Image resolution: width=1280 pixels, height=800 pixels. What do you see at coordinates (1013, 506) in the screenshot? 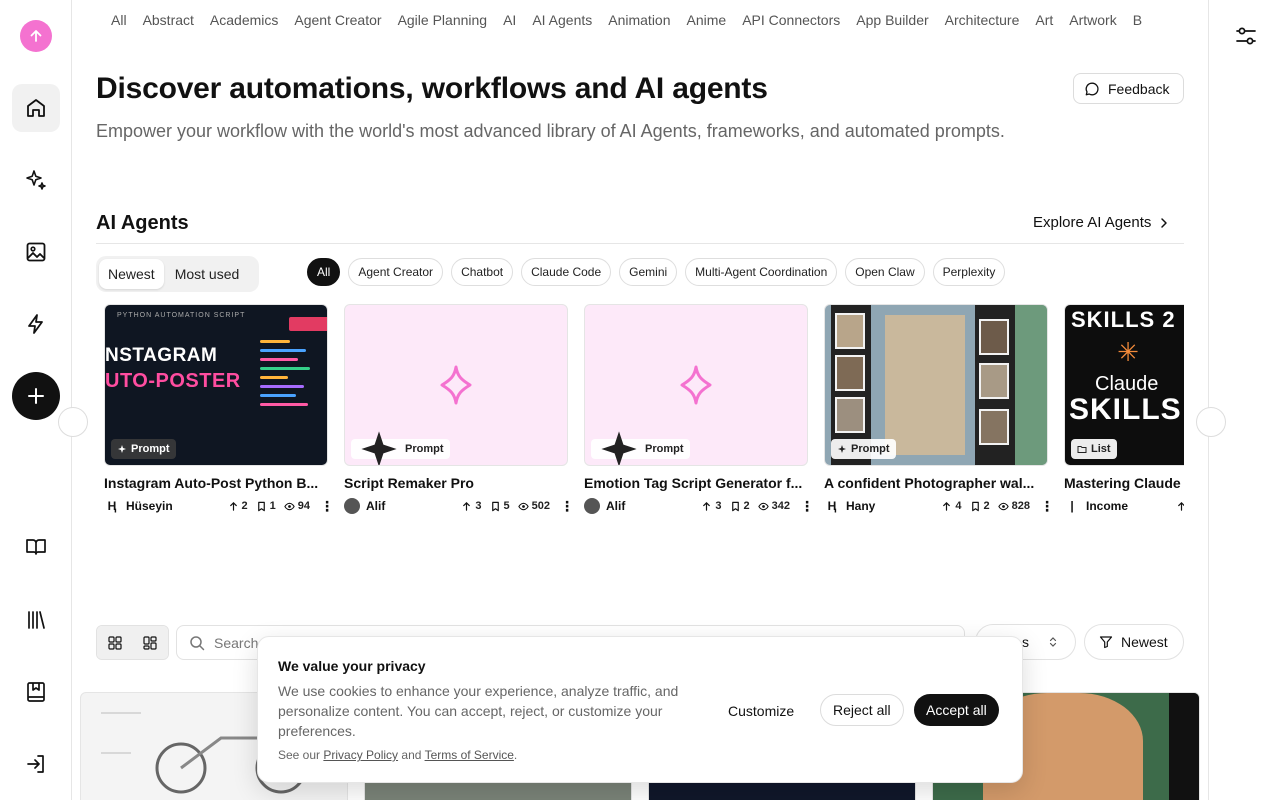
I see `view-stat: 828` at bounding box center [1013, 506].